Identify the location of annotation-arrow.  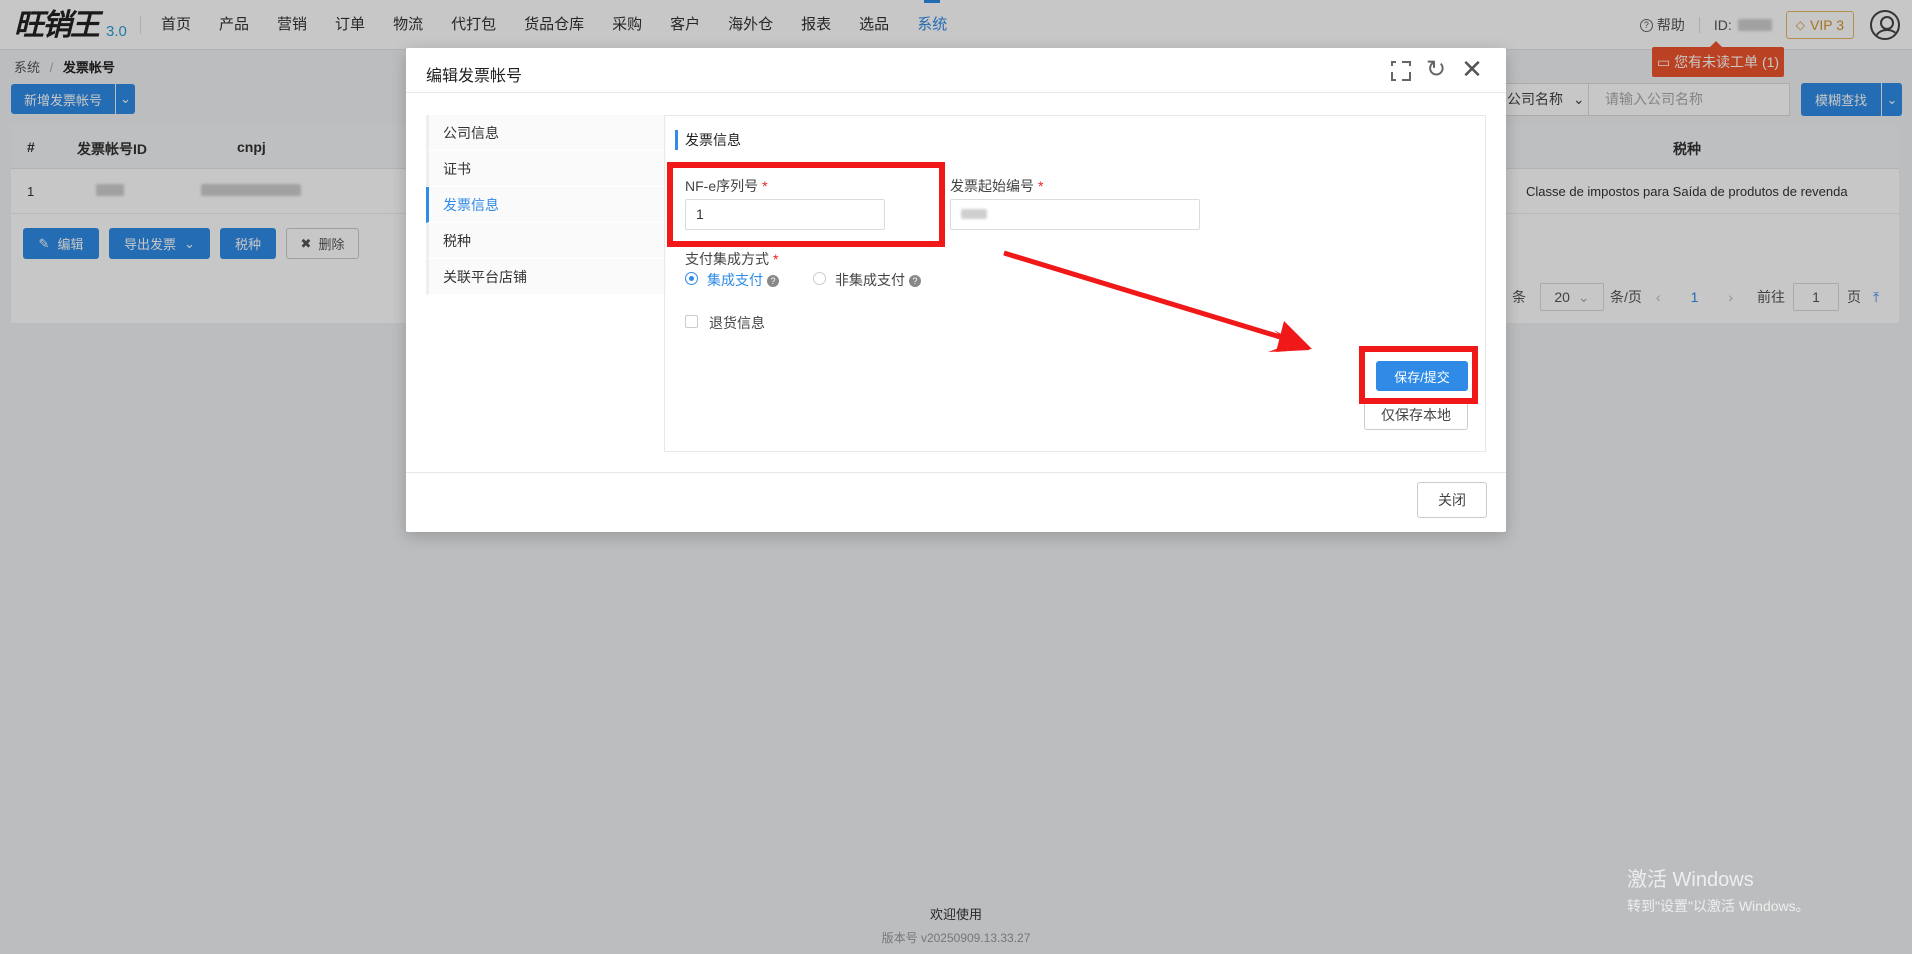
(1157, 301).